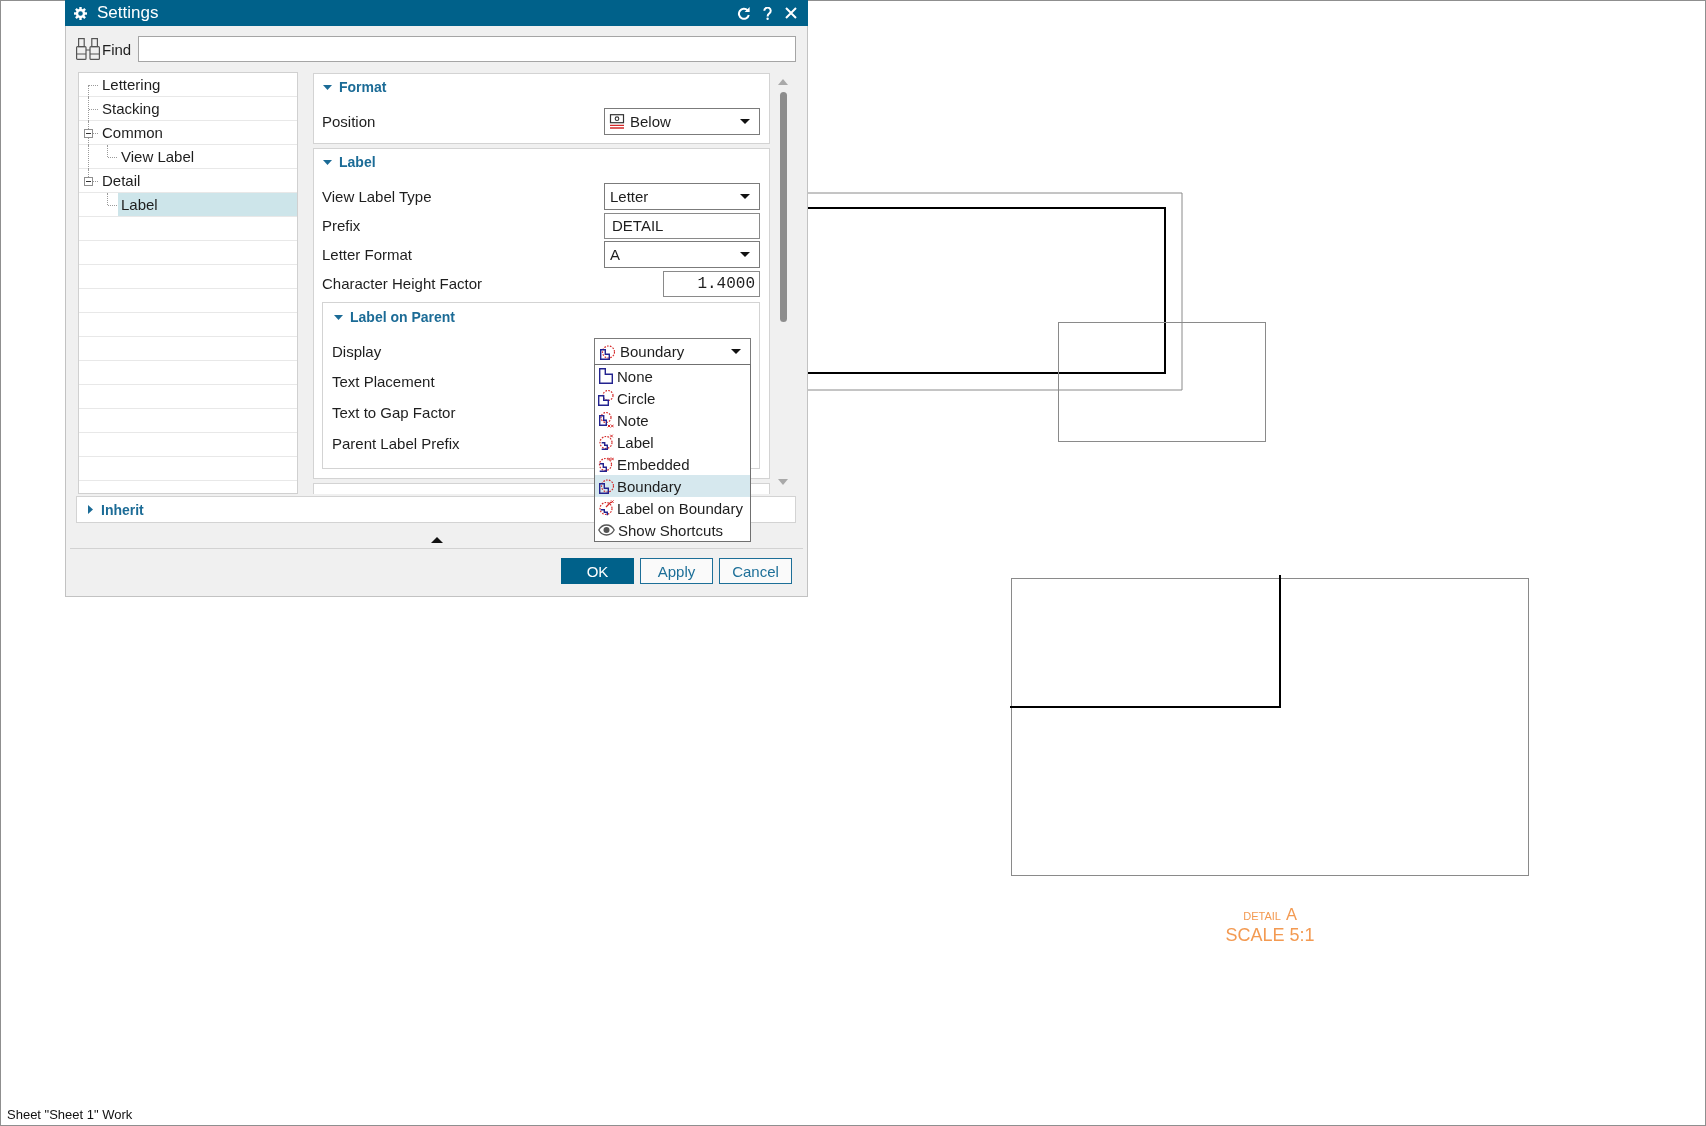  What do you see at coordinates (711, 283) in the screenshot?
I see `number-field: 1.4000` at bounding box center [711, 283].